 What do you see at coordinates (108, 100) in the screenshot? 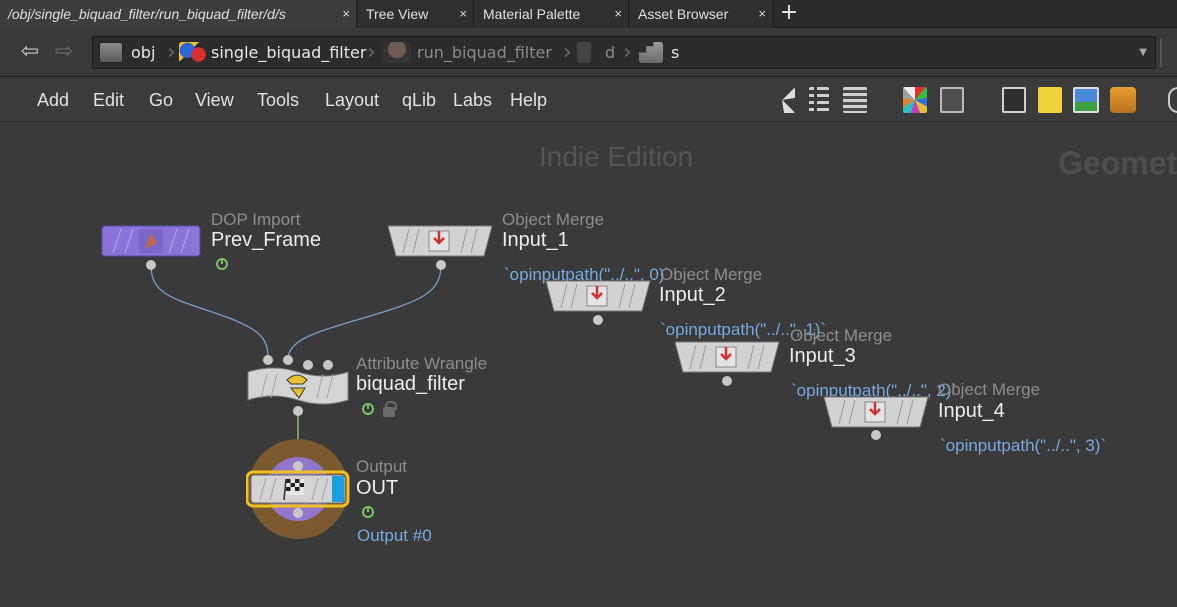
I see `menu-edit: Edit` at bounding box center [108, 100].